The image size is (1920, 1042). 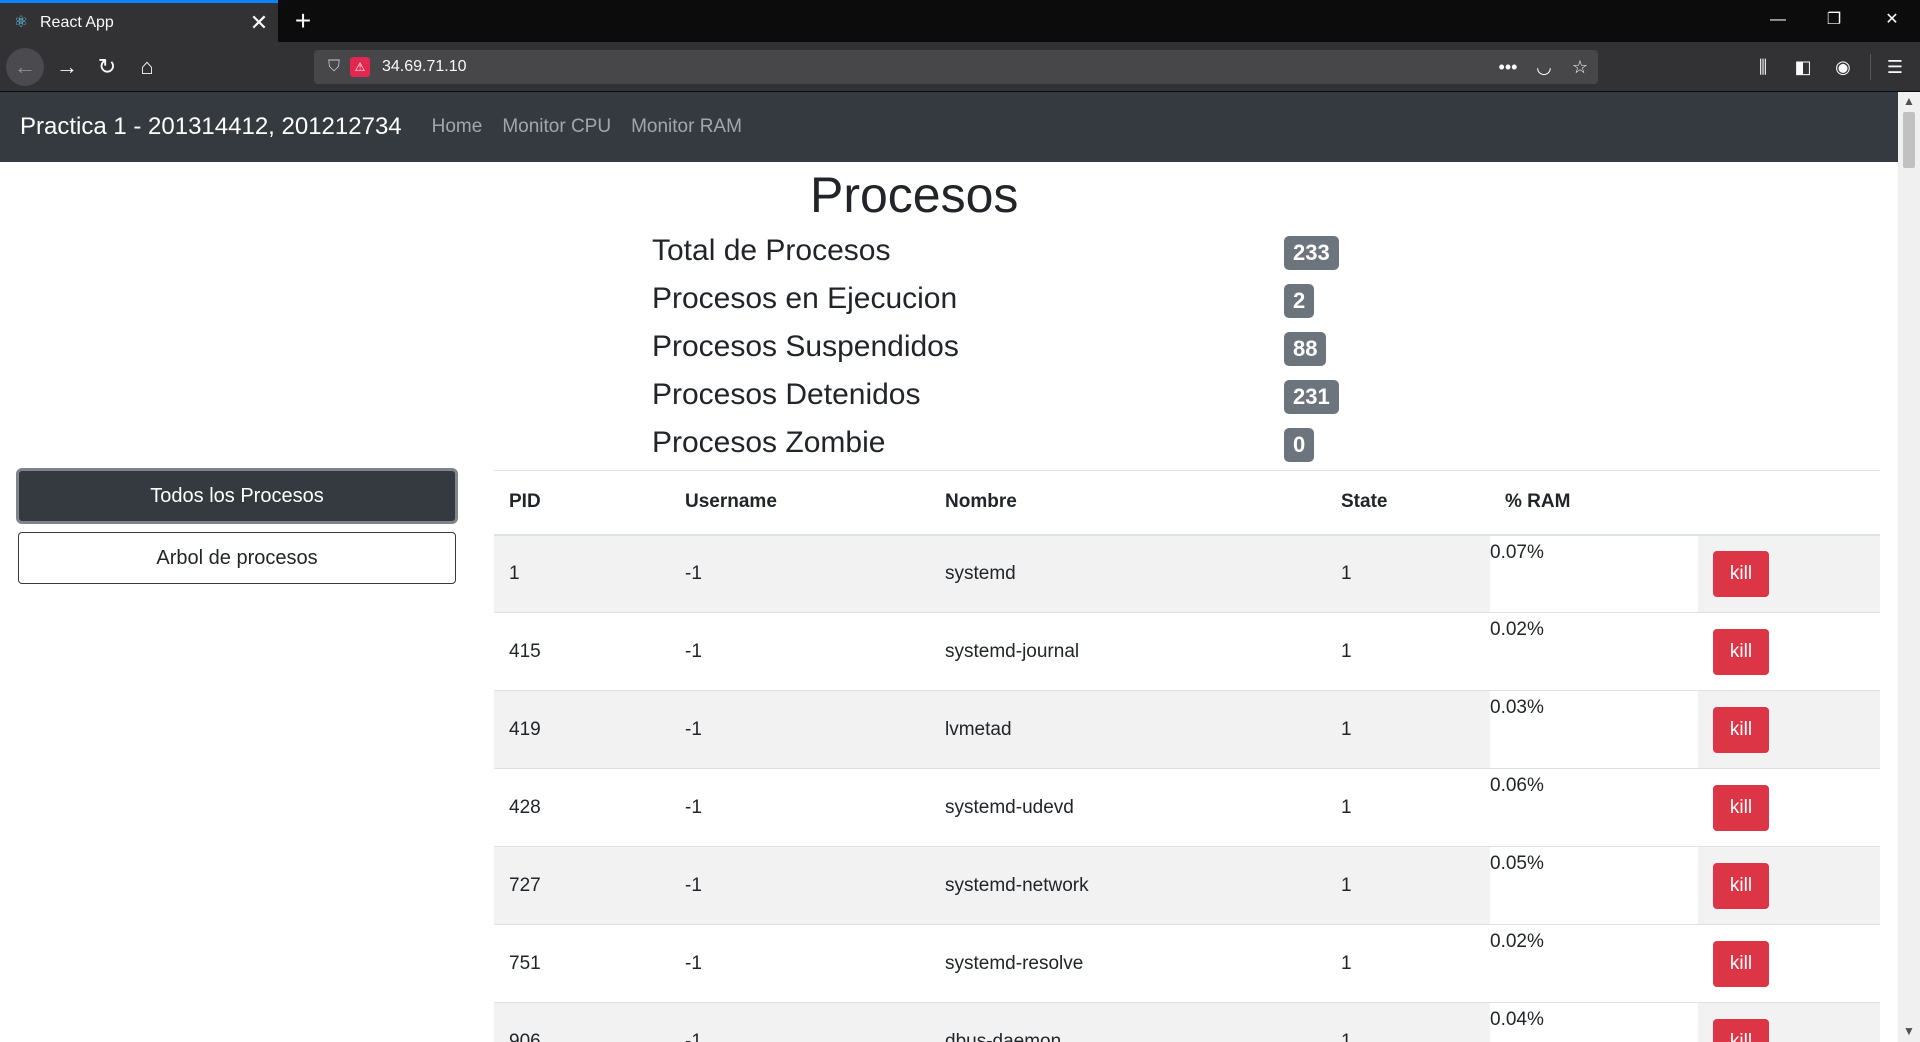 What do you see at coordinates (960, 21) in the screenshot?
I see `browser-tabstrip: ⚛ React App ✕ + — ❐ ✕` at bounding box center [960, 21].